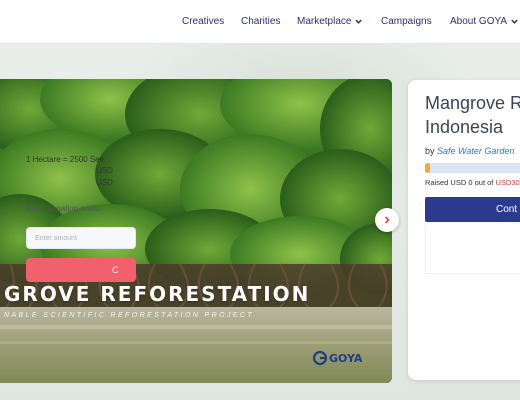 The image size is (520, 400). What do you see at coordinates (427, 168) in the screenshot?
I see `funding-progress-fill` at bounding box center [427, 168].